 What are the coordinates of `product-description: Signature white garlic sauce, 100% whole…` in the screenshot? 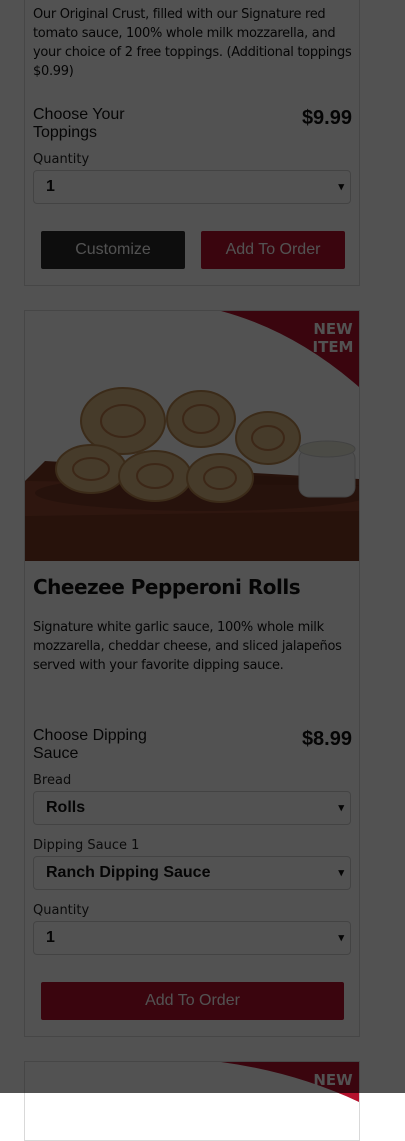 It's located at (187, 646).